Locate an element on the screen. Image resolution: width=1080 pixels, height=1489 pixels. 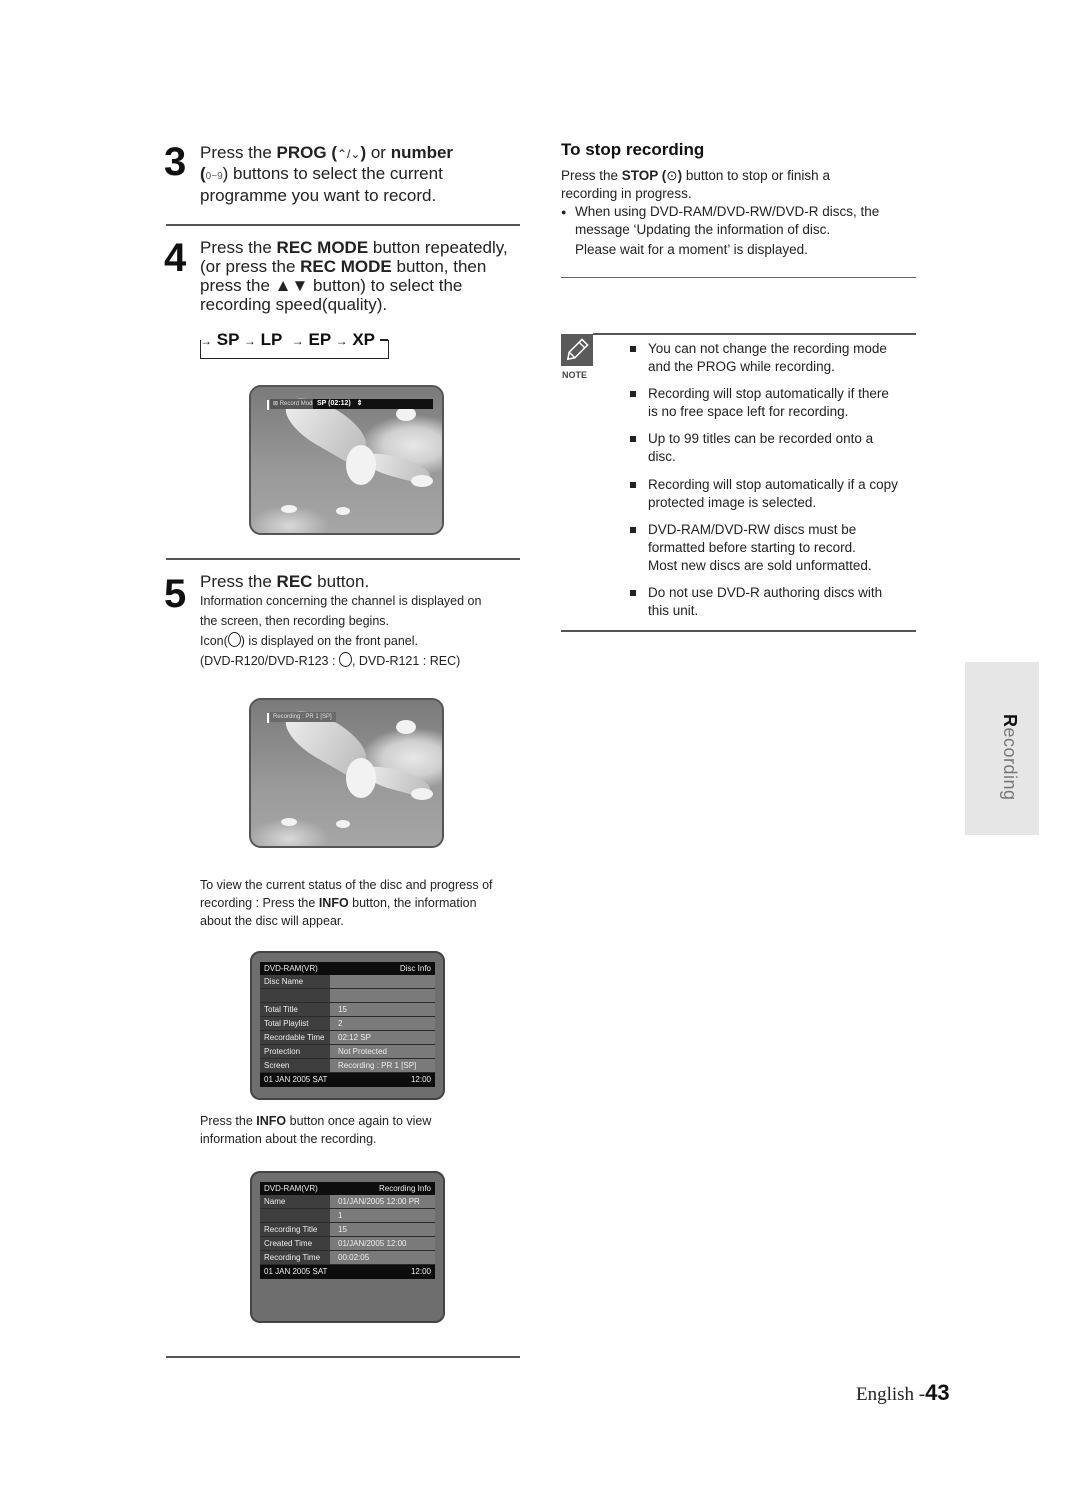
page-number: 43 is located at coordinates (937, 1392).